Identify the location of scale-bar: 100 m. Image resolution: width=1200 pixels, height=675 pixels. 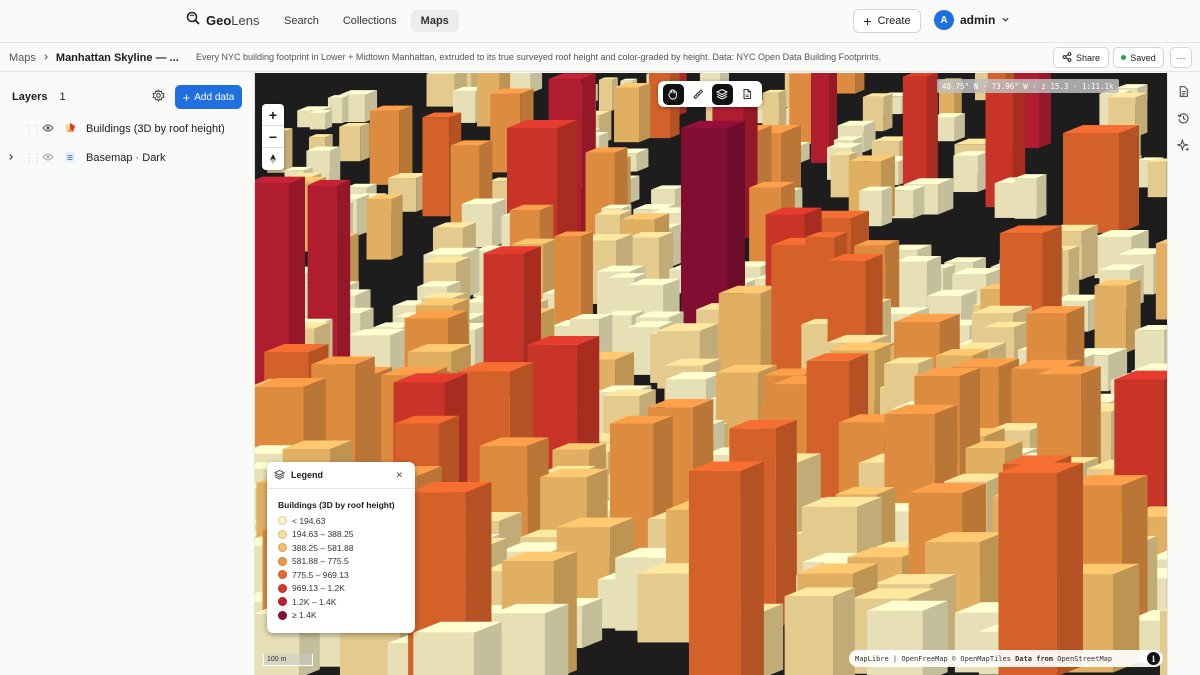
(288, 660).